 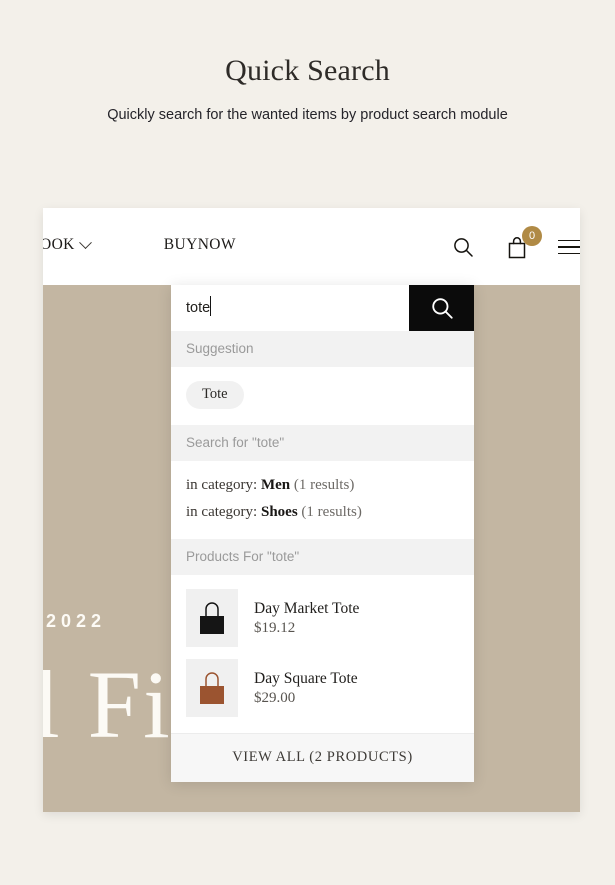 I want to click on view-all-link: VIEW ALL (2 PRODUCTS), so click(x=322, y=757).